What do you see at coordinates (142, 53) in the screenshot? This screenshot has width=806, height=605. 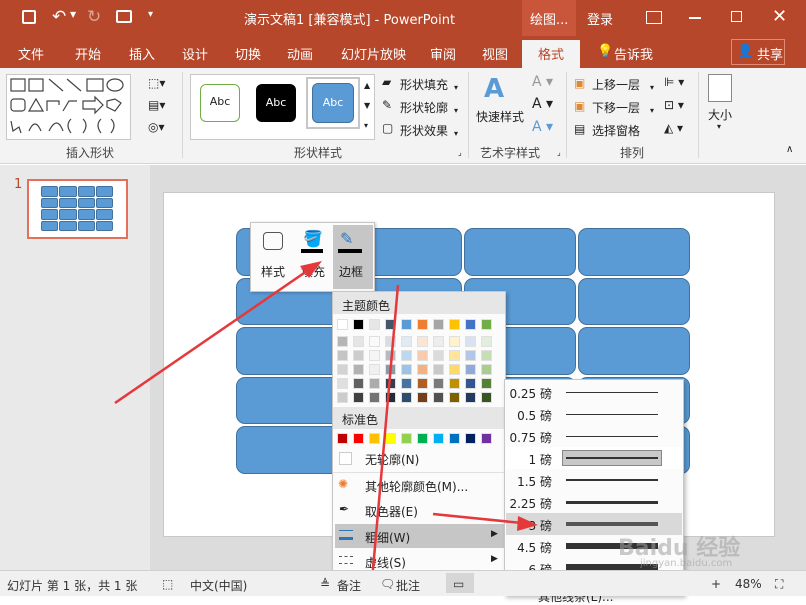 I see `tab-insert: 插入` at bounding box center [142, 53].